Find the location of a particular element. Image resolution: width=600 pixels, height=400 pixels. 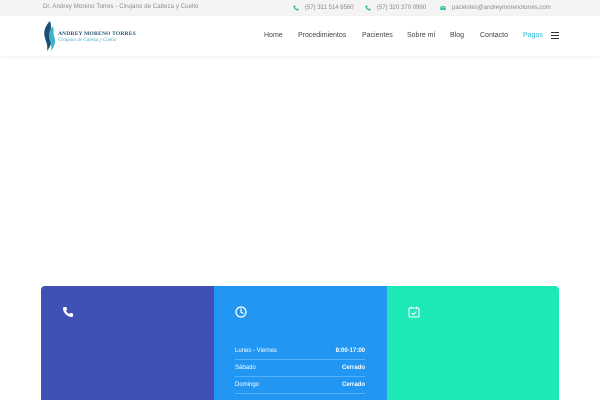

nav-item-contacto: Contacto is located at coordinates (494, 37).